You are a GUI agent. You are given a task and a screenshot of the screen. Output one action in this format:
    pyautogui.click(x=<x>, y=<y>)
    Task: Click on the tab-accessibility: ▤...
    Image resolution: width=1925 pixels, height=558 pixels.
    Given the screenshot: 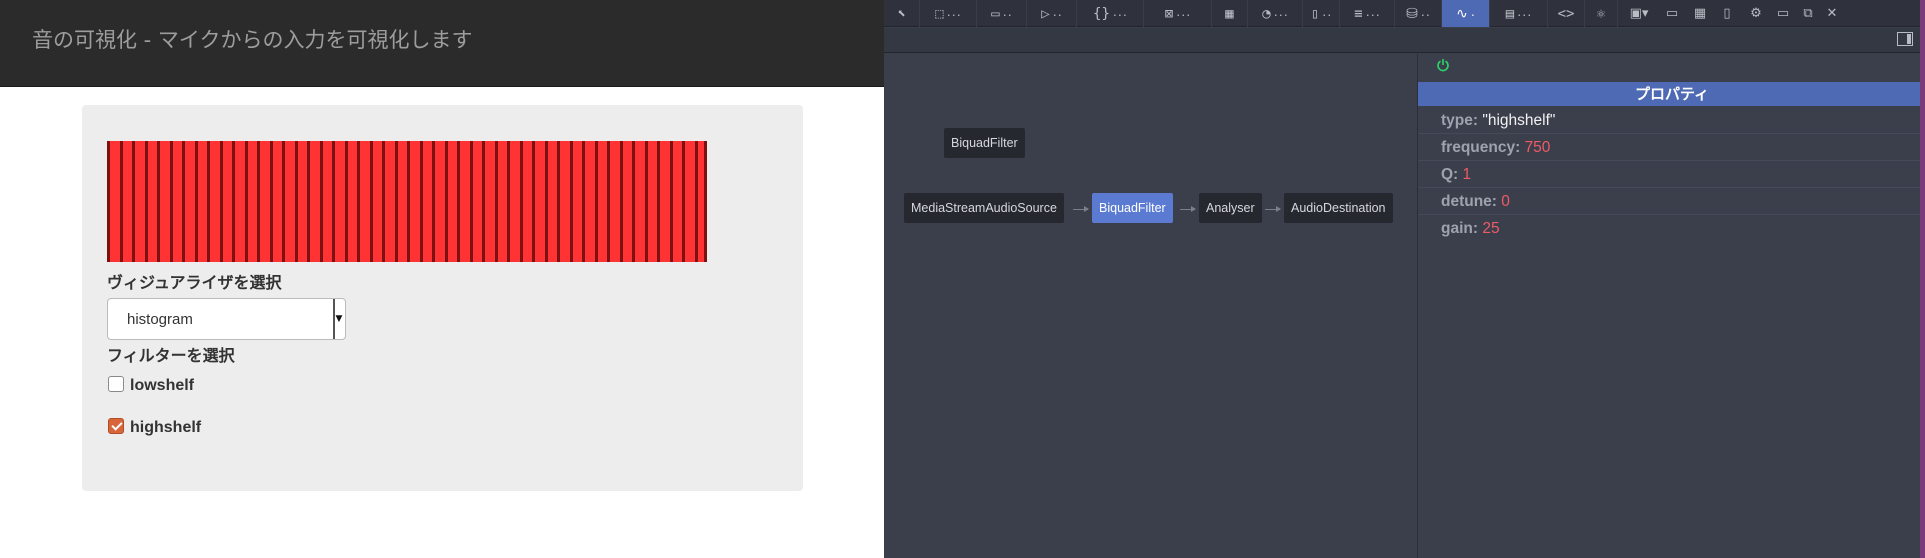 What is the action you would take?
    pyautogui.click(x=1519, y=13)
    